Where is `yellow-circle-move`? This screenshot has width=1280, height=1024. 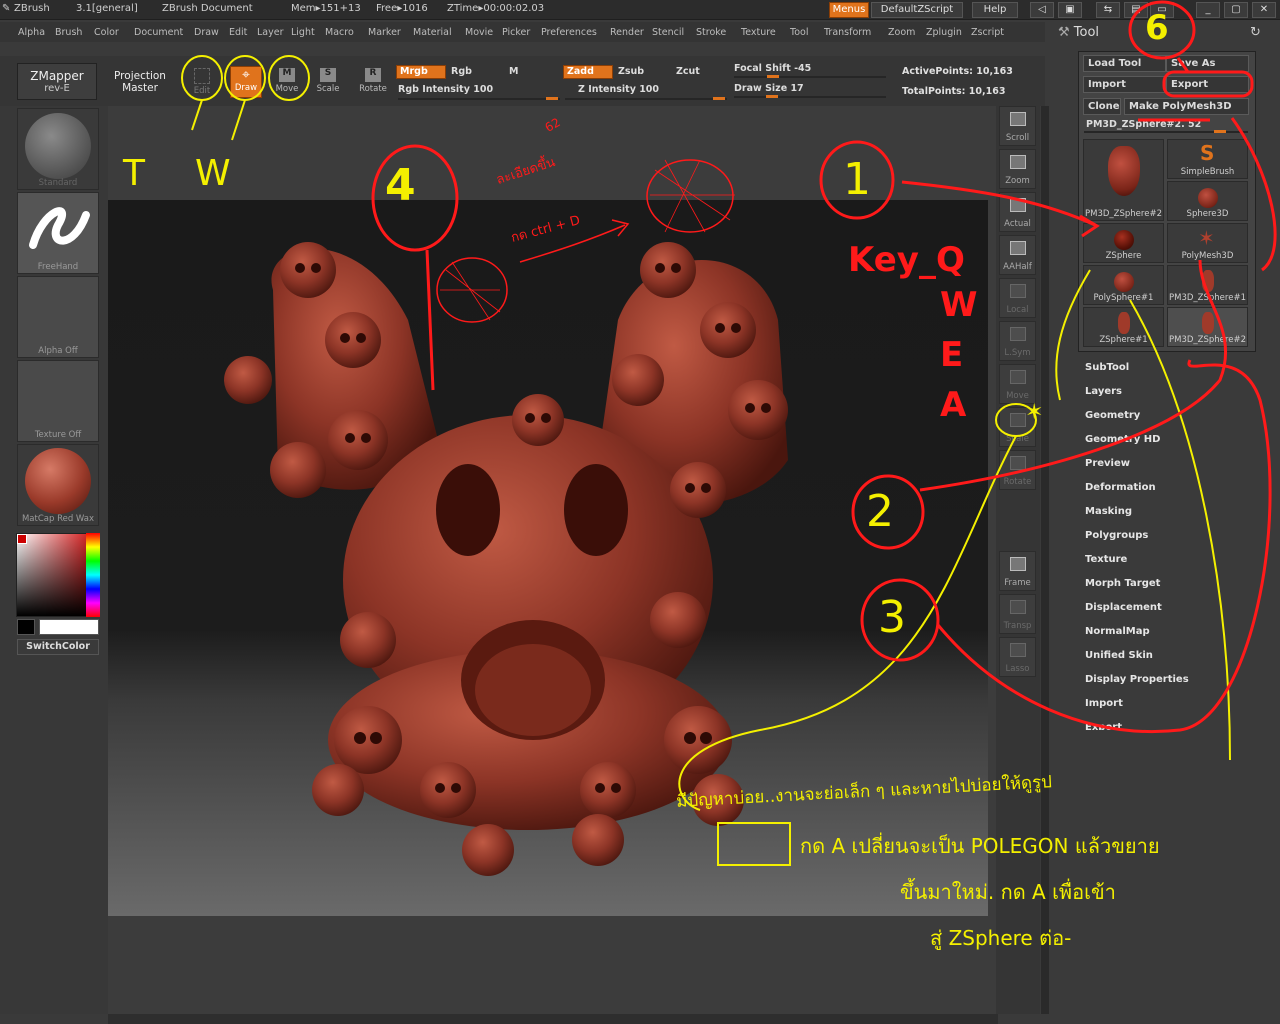 yellow-circle-move is located at coordinates (289, 78).